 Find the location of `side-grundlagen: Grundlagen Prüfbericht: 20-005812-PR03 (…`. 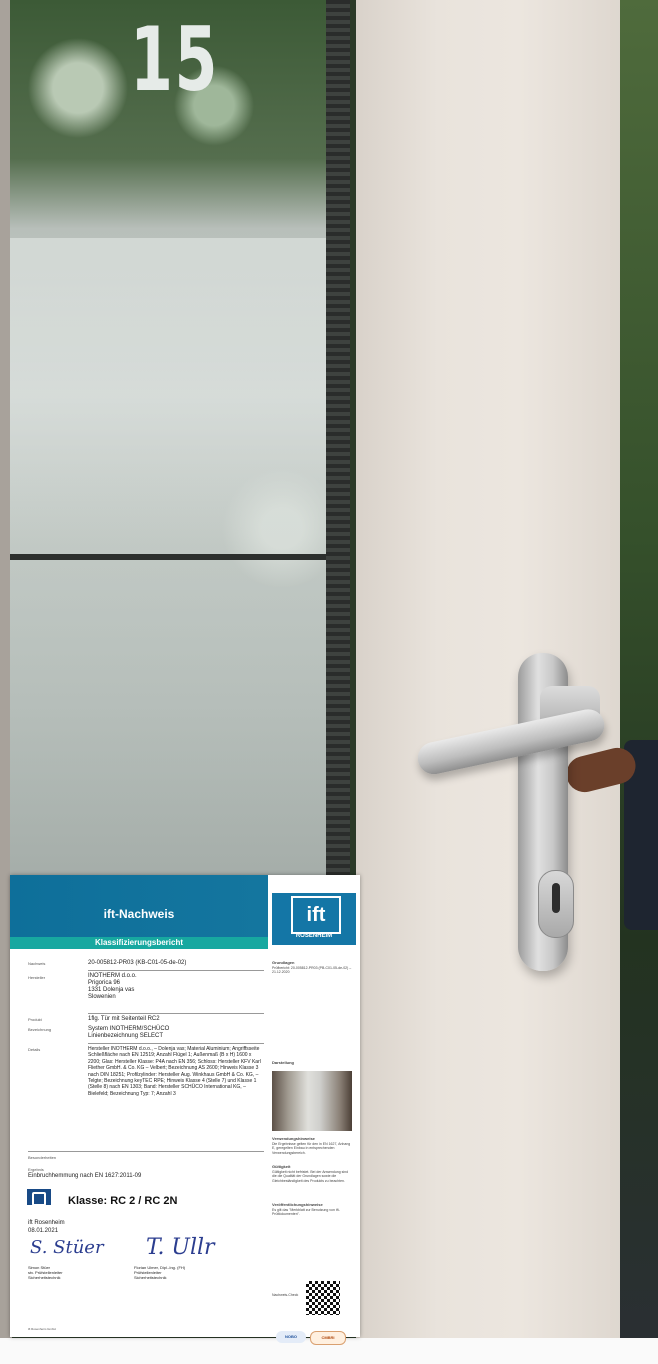

side-grundlagen: Grundlagen Prüfbericht: 20-005812-PR03 (… is located at coordinates (312, 967).